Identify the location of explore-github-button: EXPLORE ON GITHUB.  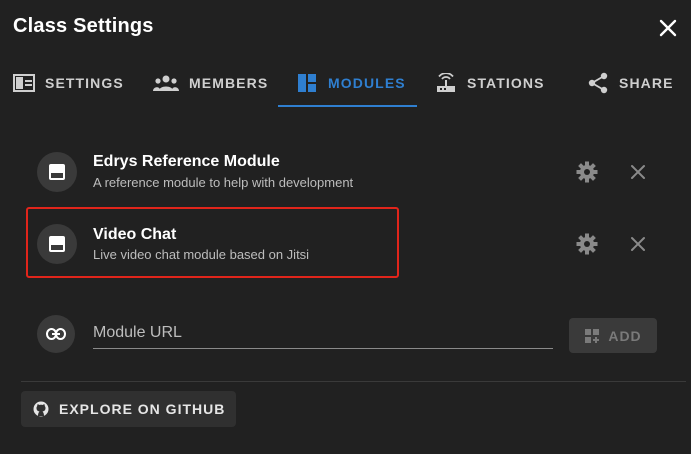
(128, 409).